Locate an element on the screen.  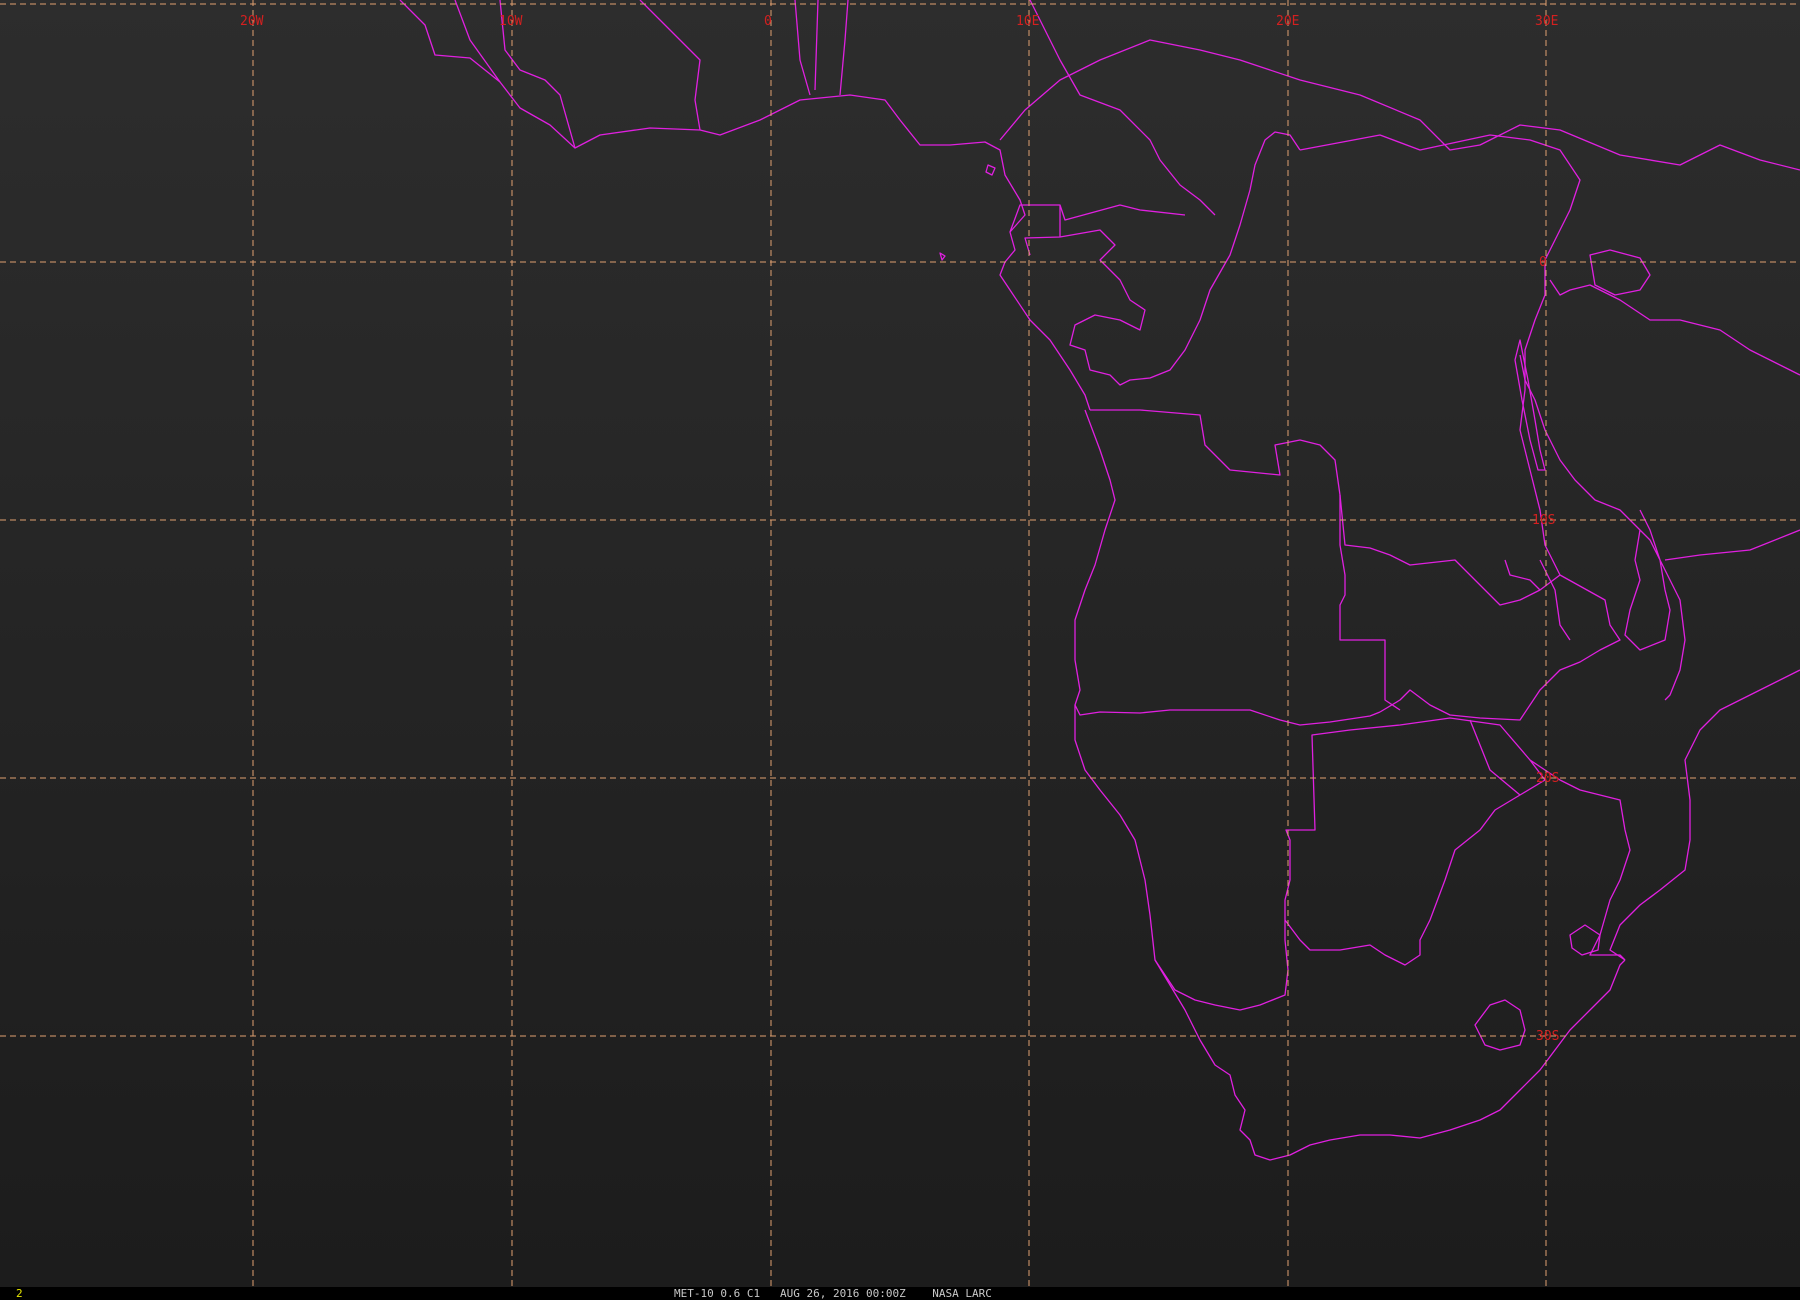
lat-label: 20S is located at coordinates (1547, 778).